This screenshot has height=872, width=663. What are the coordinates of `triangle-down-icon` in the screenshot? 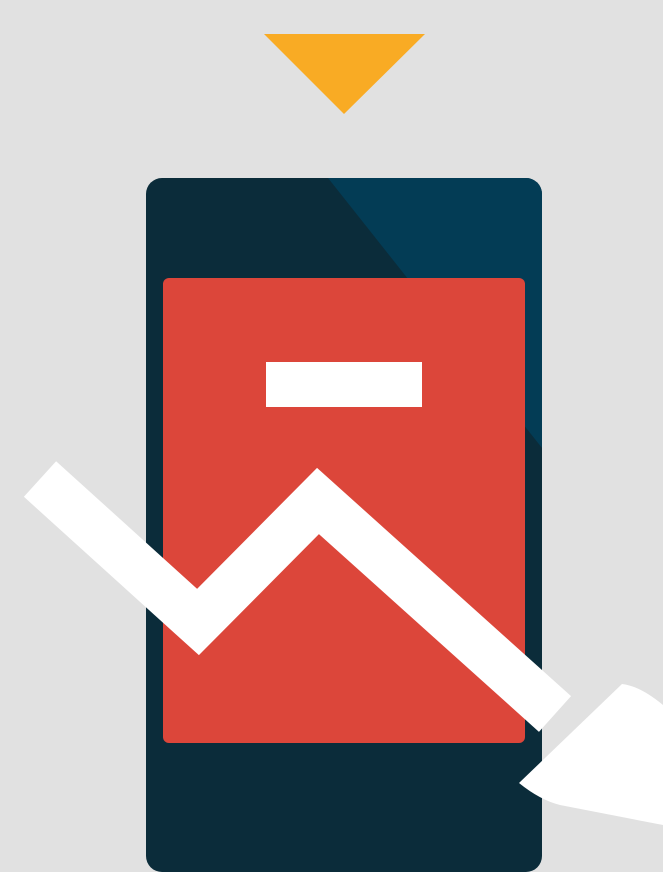 It's located at (344, 74).